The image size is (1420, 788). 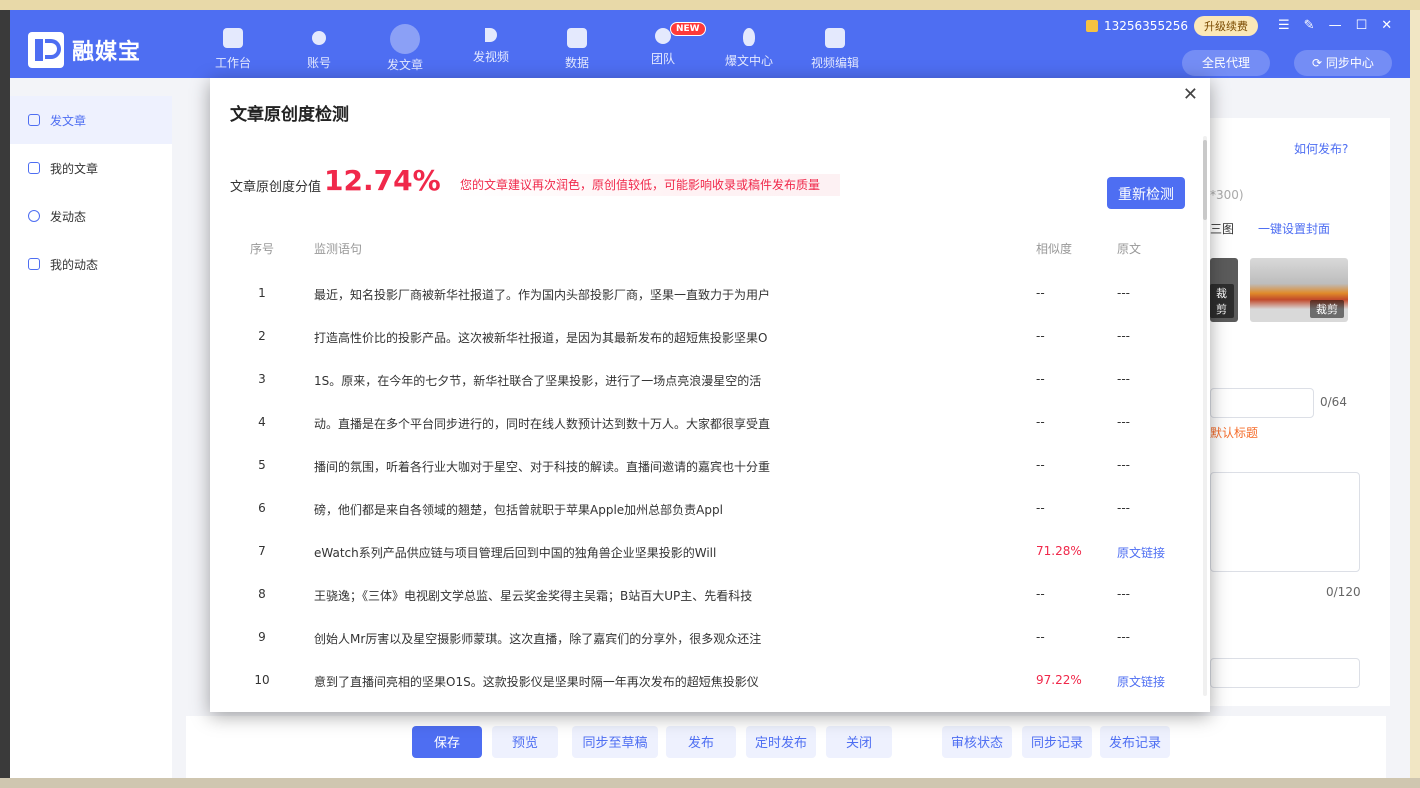 I want to click on summary-counter: 0/120, so click(x=1343, y=592).